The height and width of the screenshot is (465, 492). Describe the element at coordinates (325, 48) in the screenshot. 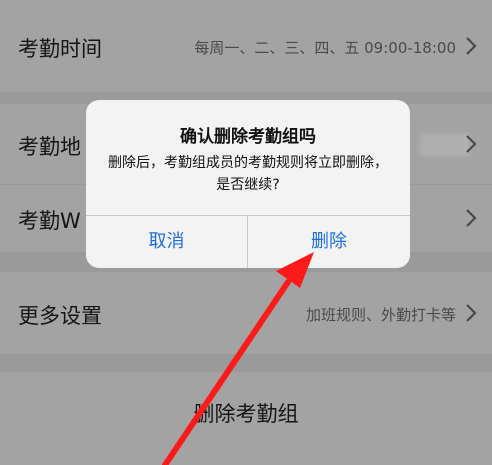

I see `row-attendance-time-value: 每周一、二、三、四、五 09:00-18:00` at that location.